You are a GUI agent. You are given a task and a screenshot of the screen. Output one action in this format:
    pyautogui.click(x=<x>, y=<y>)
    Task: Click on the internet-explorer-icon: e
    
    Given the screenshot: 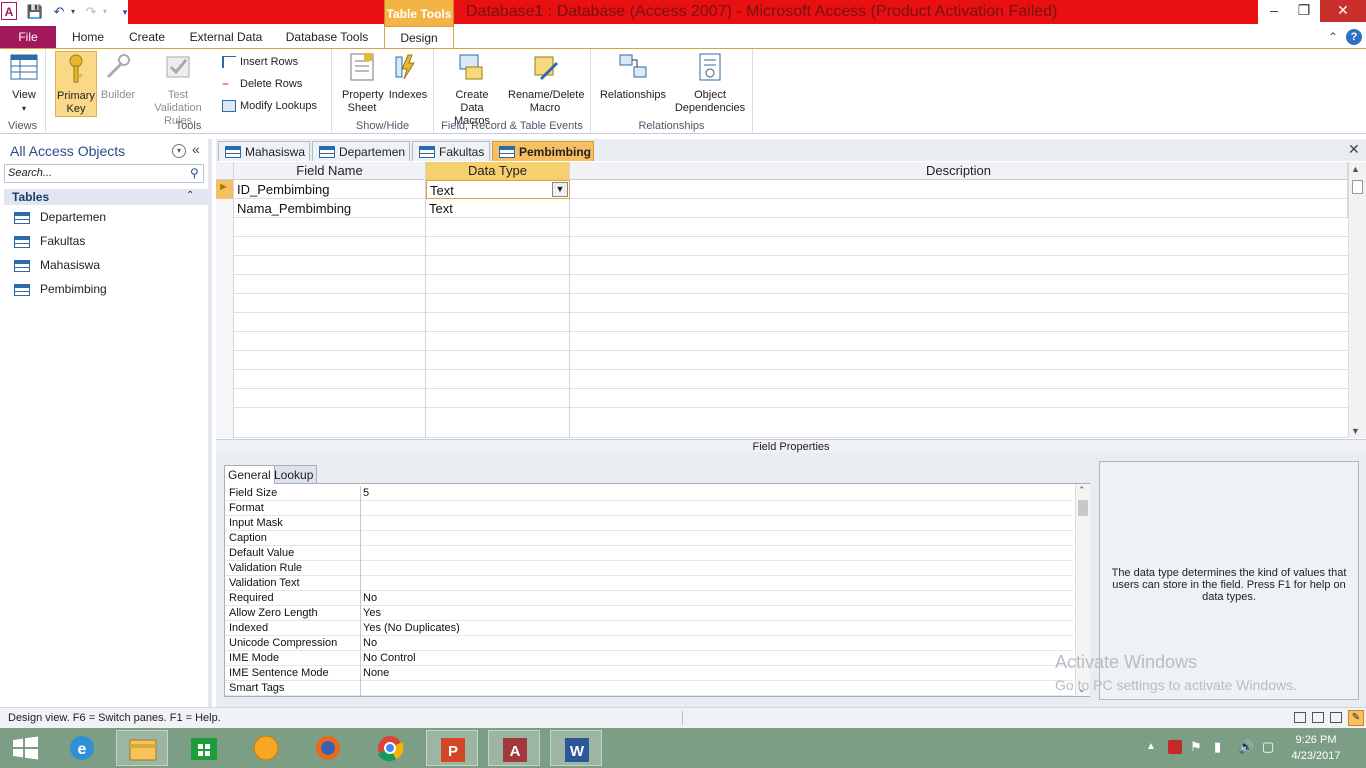 What is the action you would take?
    pyautogui.click(x=82, y=748)
    